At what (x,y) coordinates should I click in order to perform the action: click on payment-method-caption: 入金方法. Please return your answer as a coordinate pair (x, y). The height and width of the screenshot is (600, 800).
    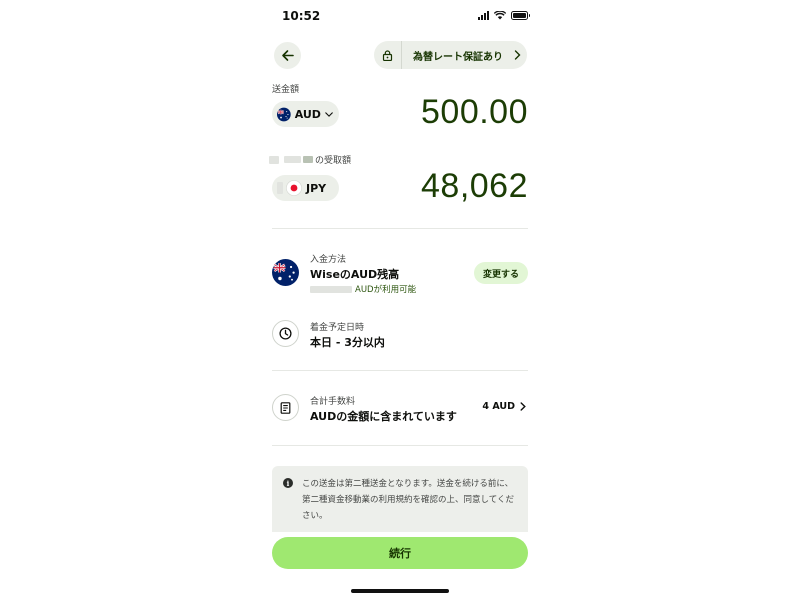
    Looking at the image, I should click on (328, 260).